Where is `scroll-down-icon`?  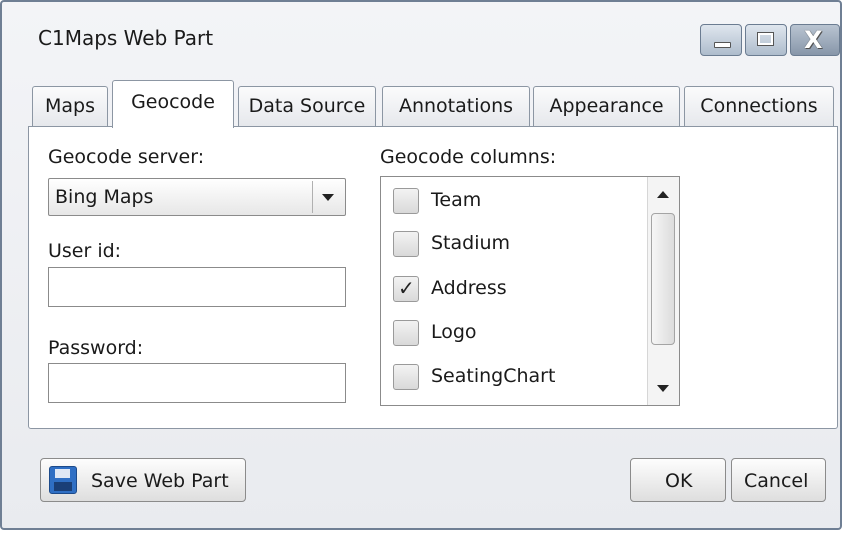 scroll-down-icon is located at coordinates (663, 388).